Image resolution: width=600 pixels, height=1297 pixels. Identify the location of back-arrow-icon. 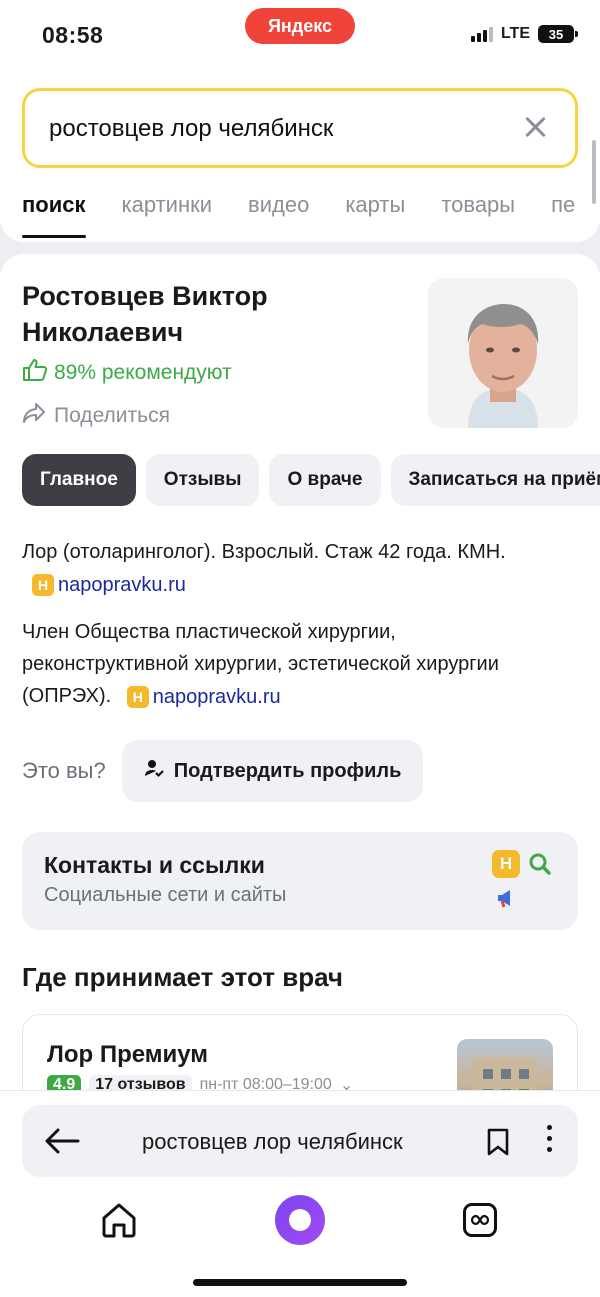
(62, 1141).